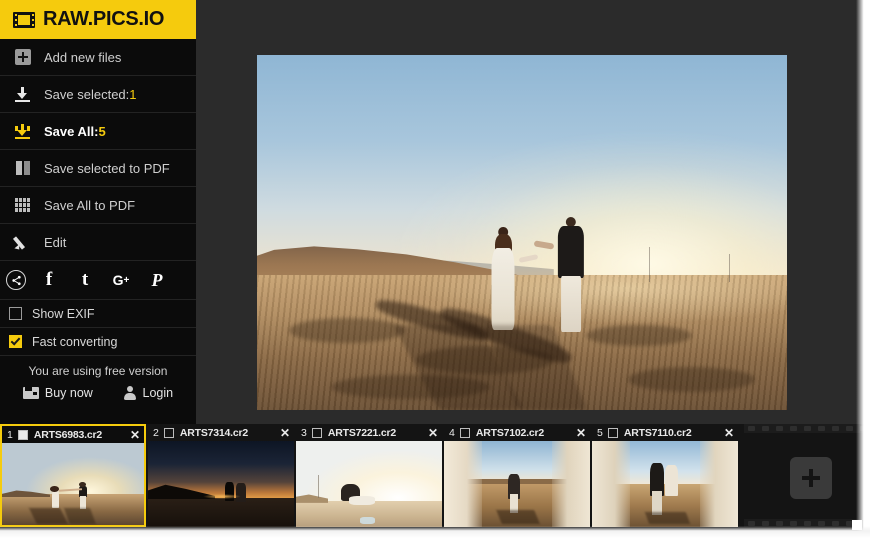 The image size is (870, 538). I want to click on social-share-row: f t G + P, so click(98, 280).